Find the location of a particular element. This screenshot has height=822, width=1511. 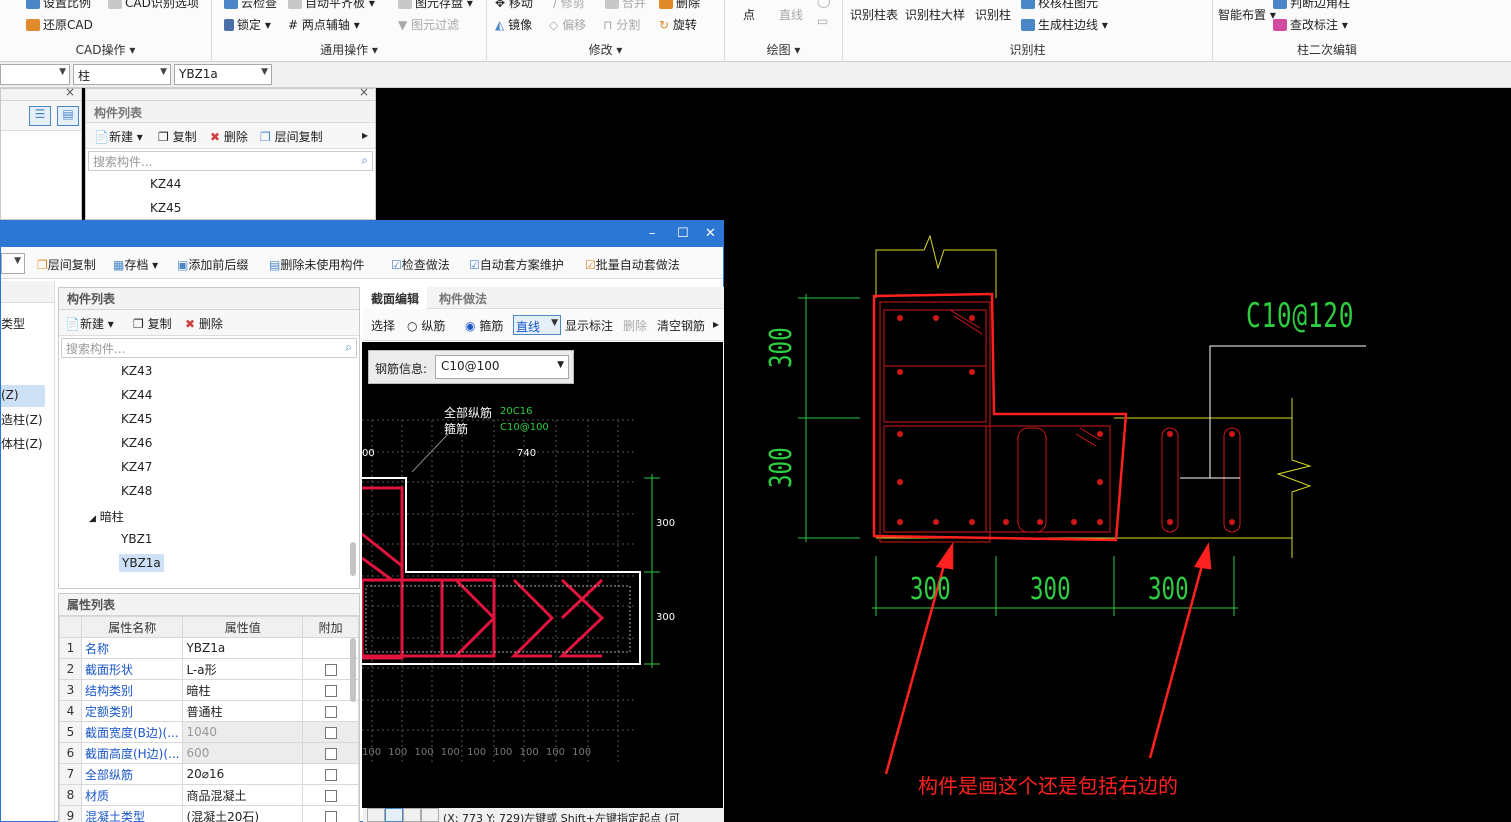

floor-copy-button: ❐层间复制 is located at coordinates (66, 264).